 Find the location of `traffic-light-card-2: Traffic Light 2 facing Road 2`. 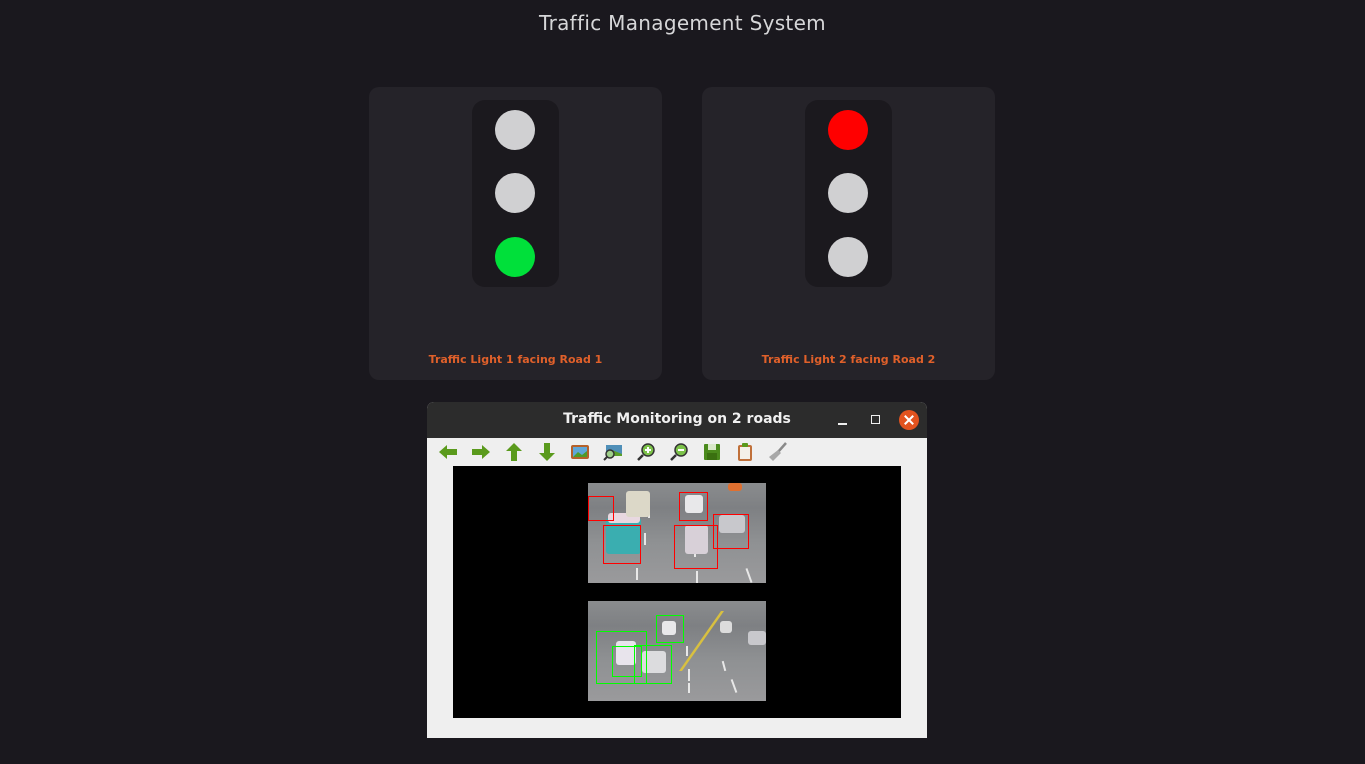

traffic-light-card-2: Traffic Light 2 facing Road 2 is located at coordinates (848, 233).